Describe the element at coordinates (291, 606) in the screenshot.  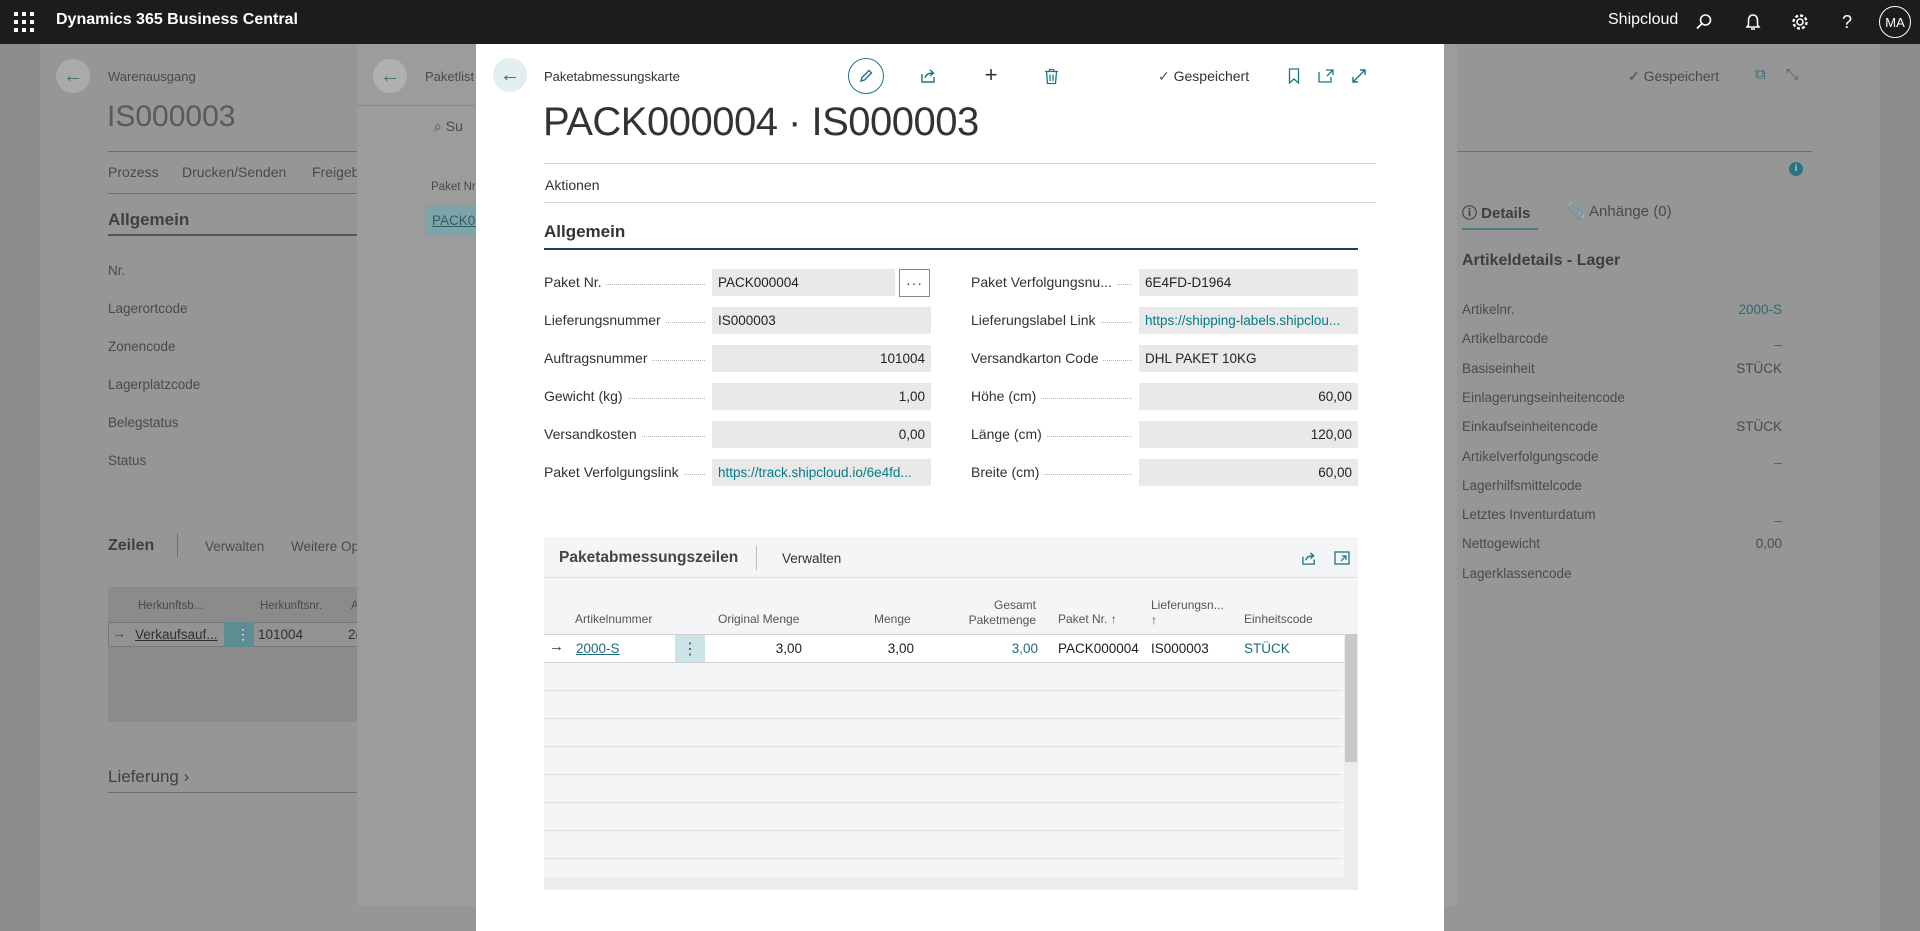
I see `lines-col-header: Herkunftsnr.` at that location.